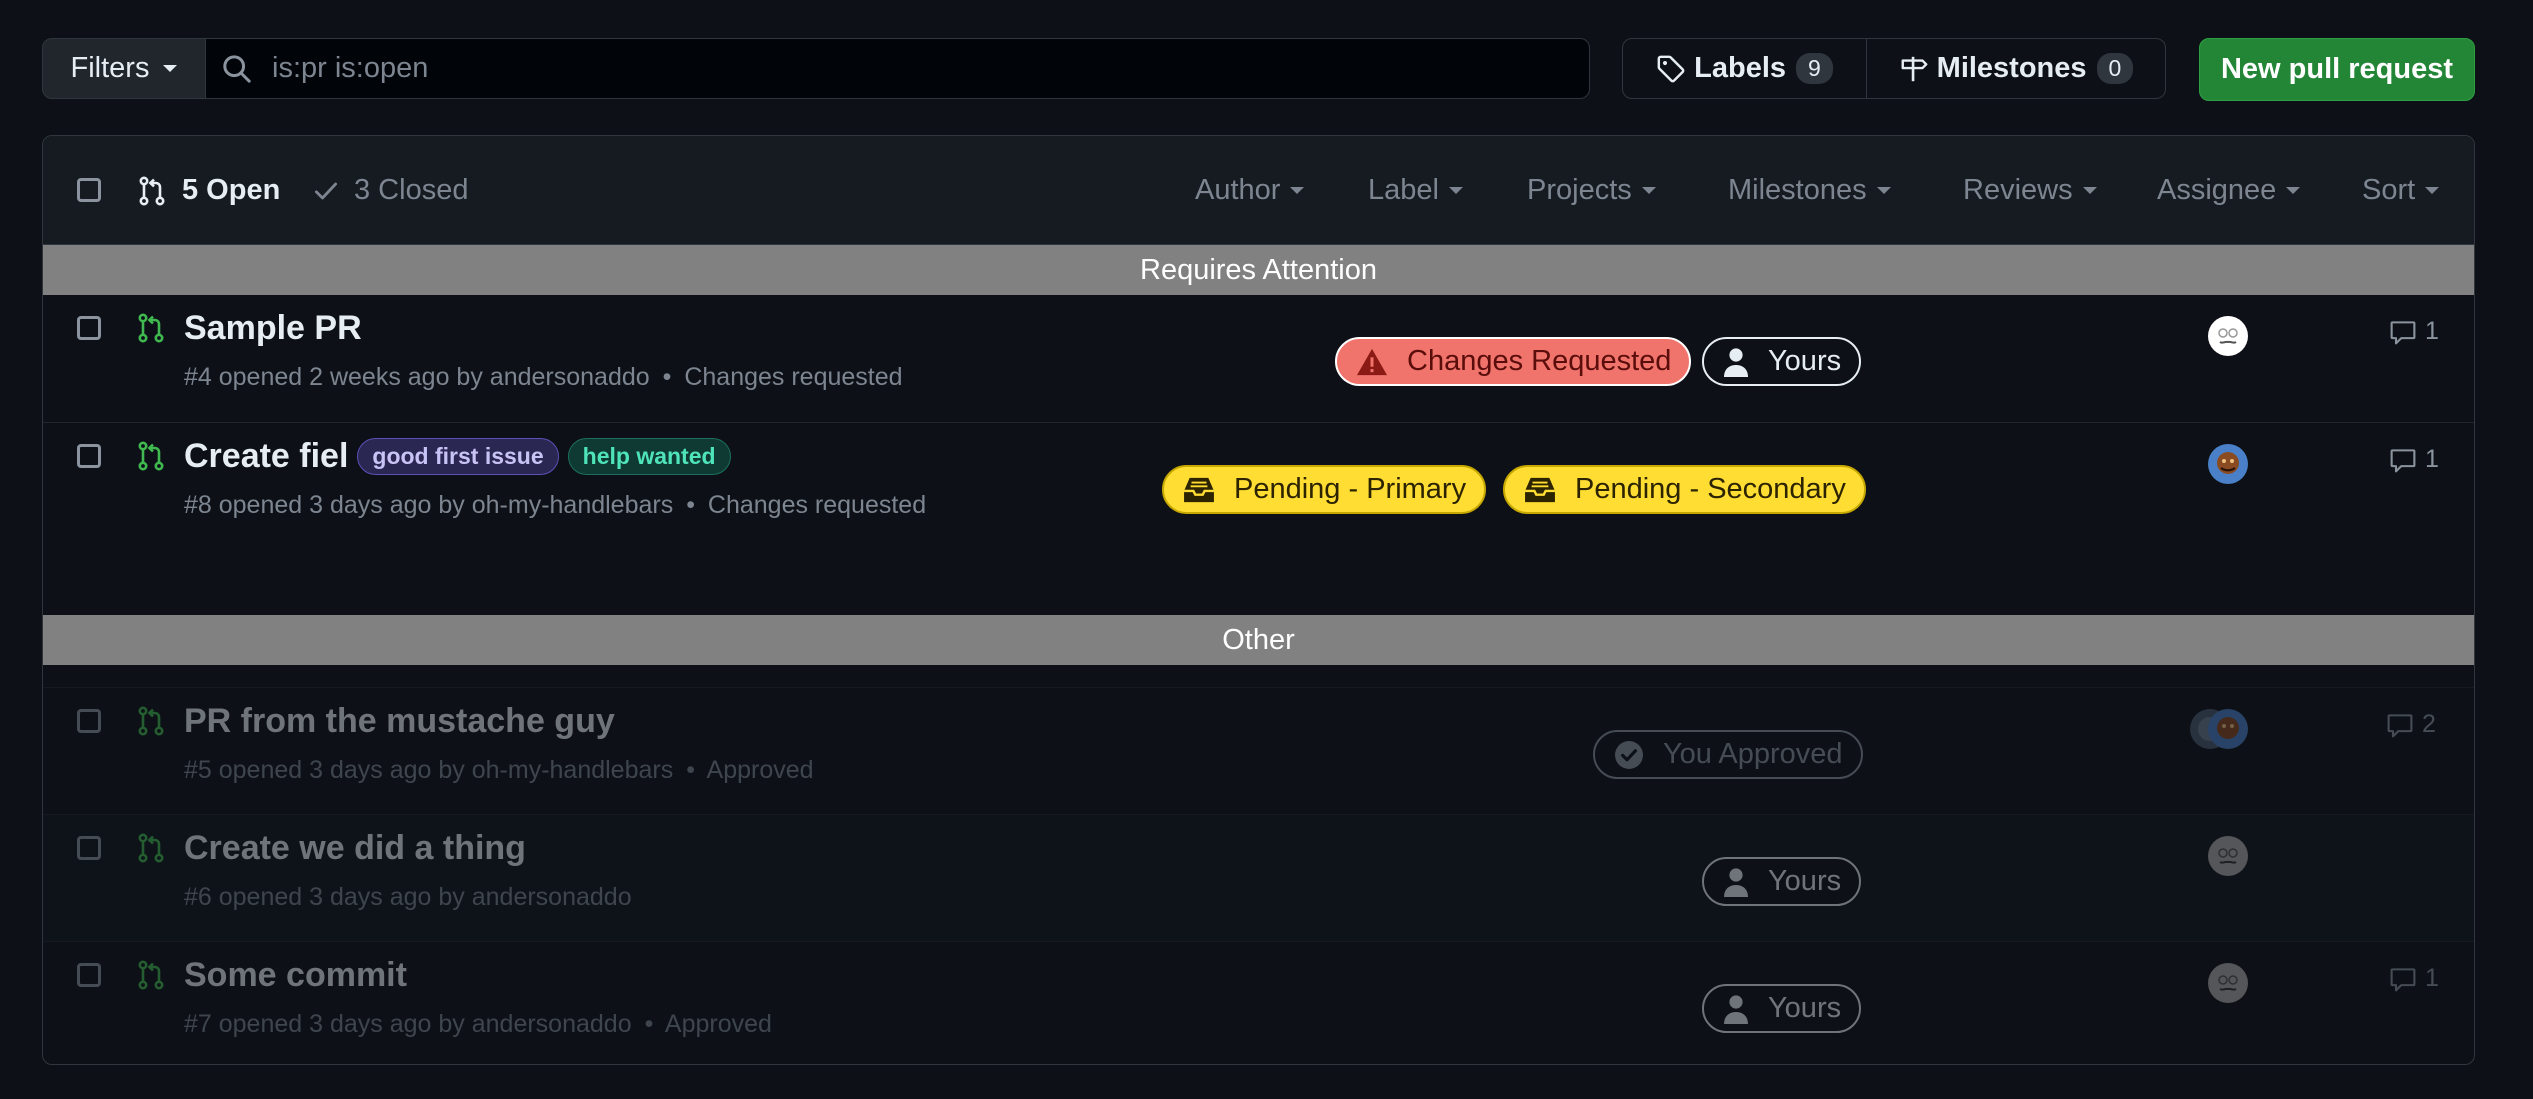  I want to click on section-title: Other, so click(1258, 639).